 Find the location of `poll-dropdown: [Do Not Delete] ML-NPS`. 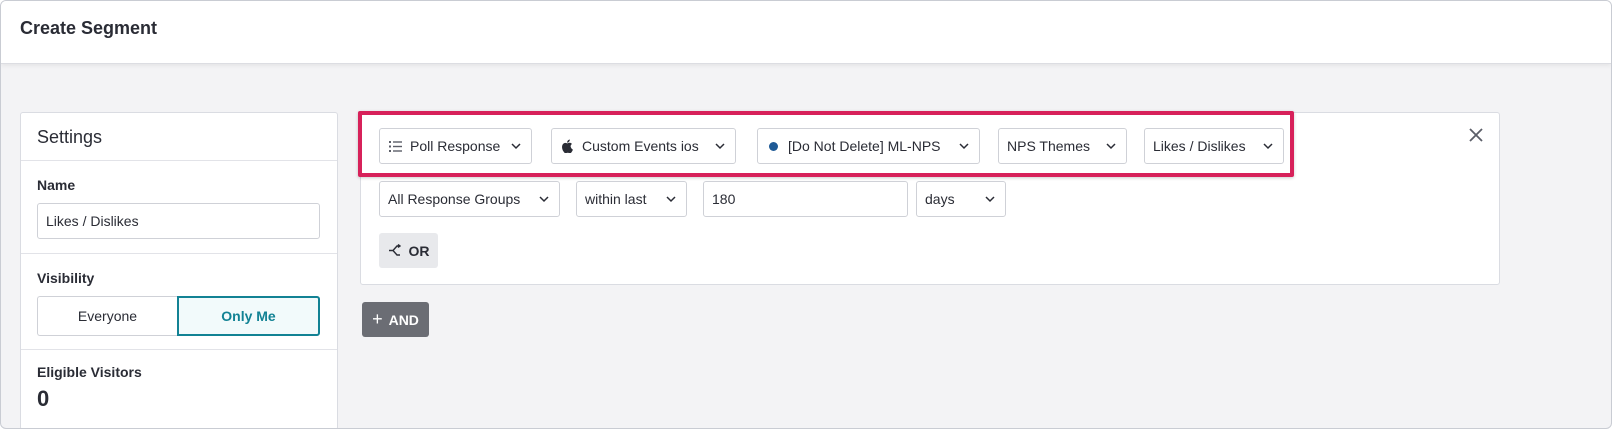

poll-dropdown: [Do Not Delete] ML-NPS is located at coordinates (868, 146).